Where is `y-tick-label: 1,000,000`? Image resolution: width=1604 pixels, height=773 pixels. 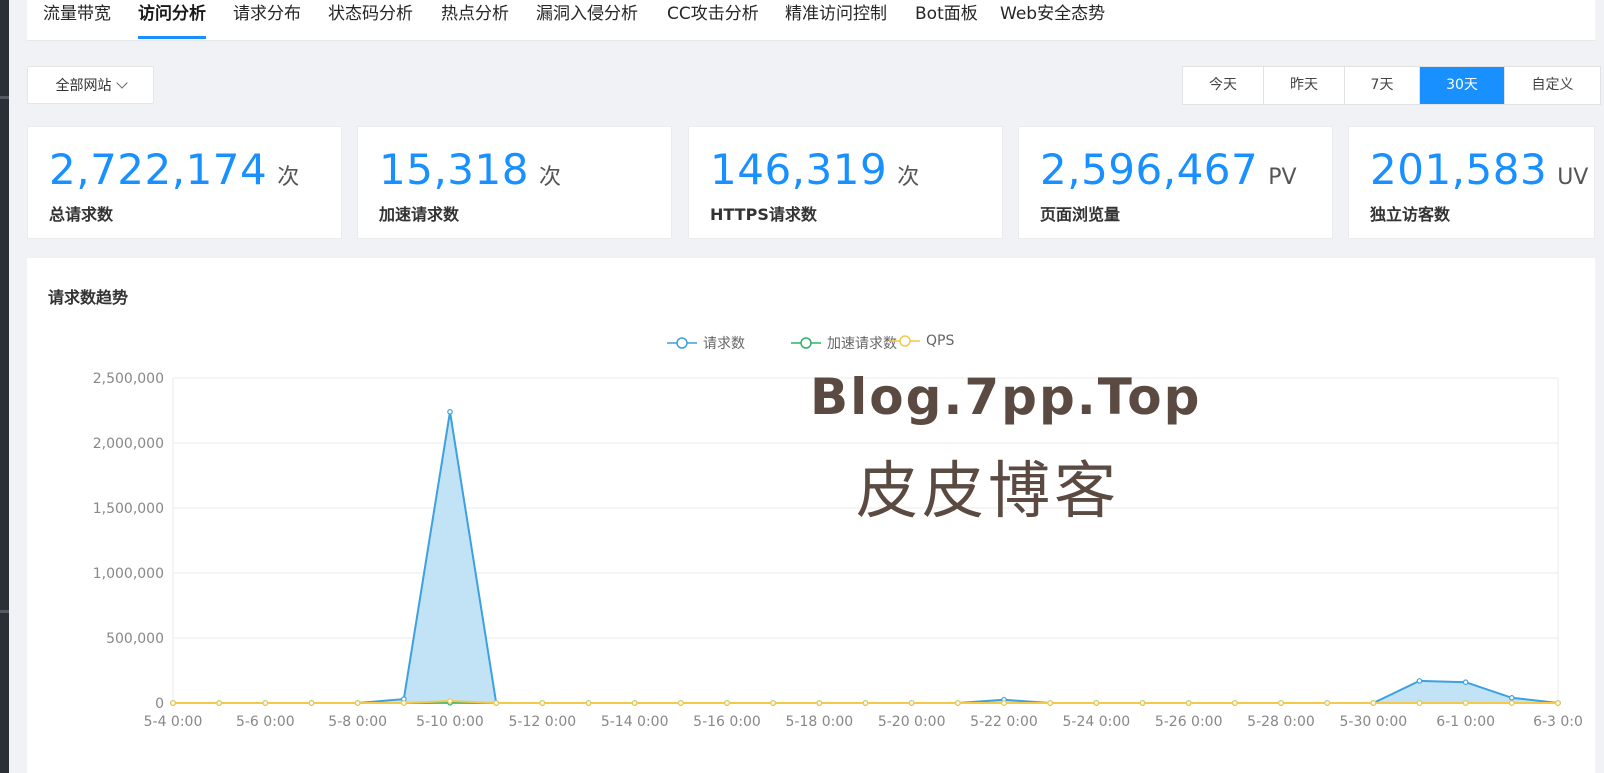
y-tick-label: 1,000,000 is located at coordinates (128, 574).